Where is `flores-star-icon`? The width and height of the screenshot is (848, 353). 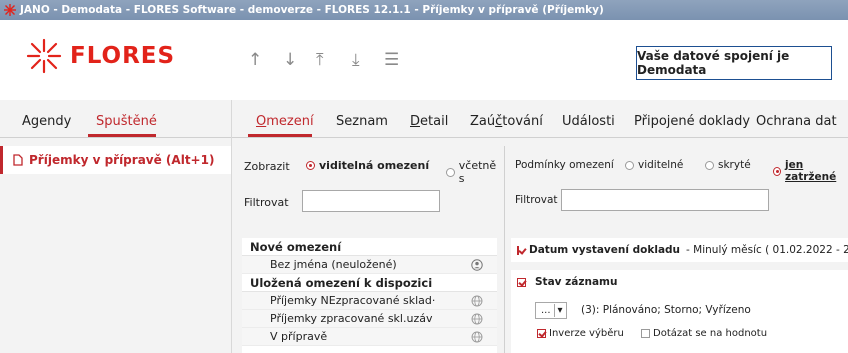
flores-star-icon is located at coordinates (44, 56).